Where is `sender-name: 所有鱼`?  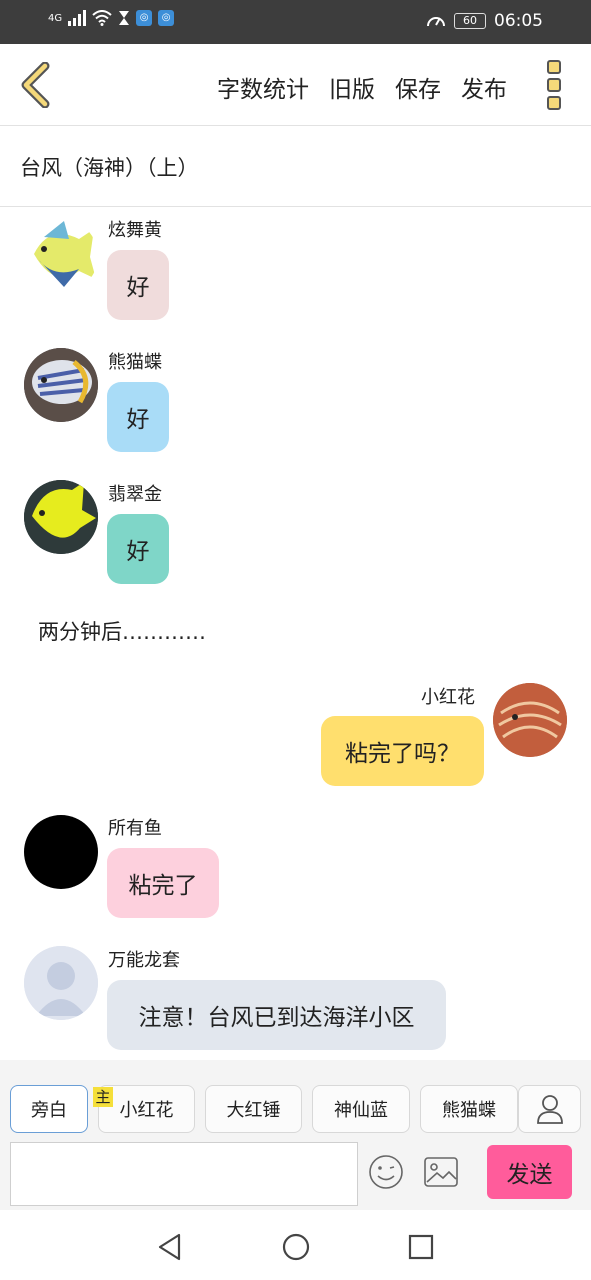
sender-name: 所有鱼 is located at coordinates (135, 828).